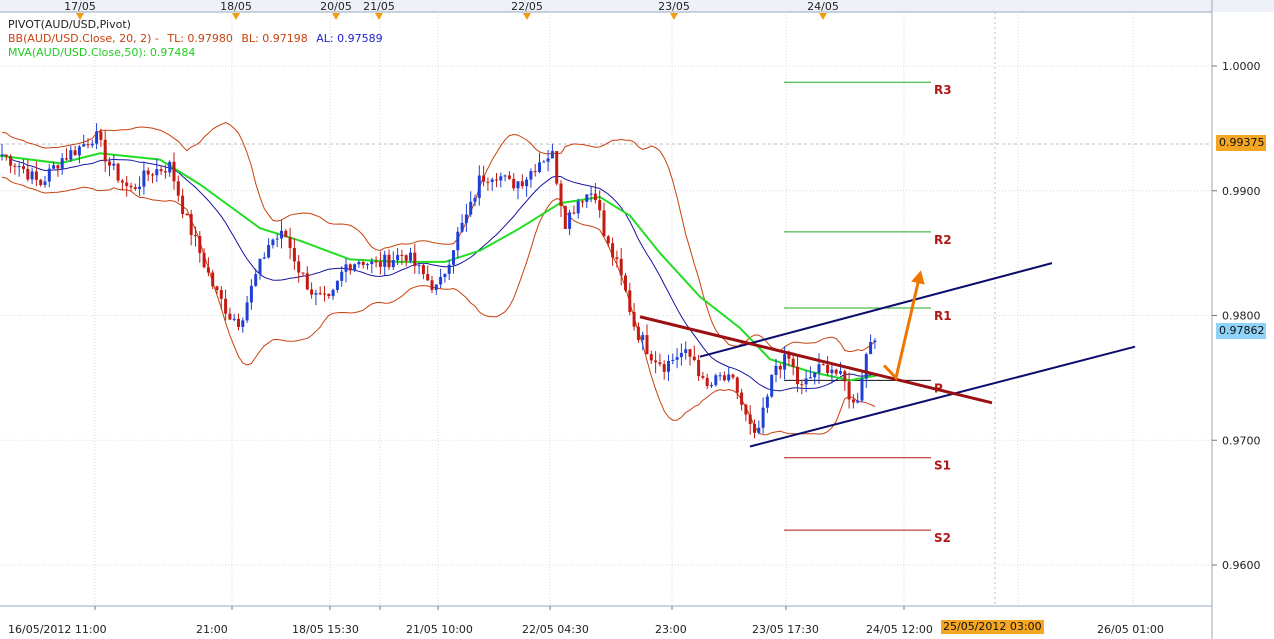 This screenshot has width=1274, height=639. What do you see at coordinates (212, 629) in the screenshot?
I see `x-tick-label: 21:00` at bounding box center [212, 629].